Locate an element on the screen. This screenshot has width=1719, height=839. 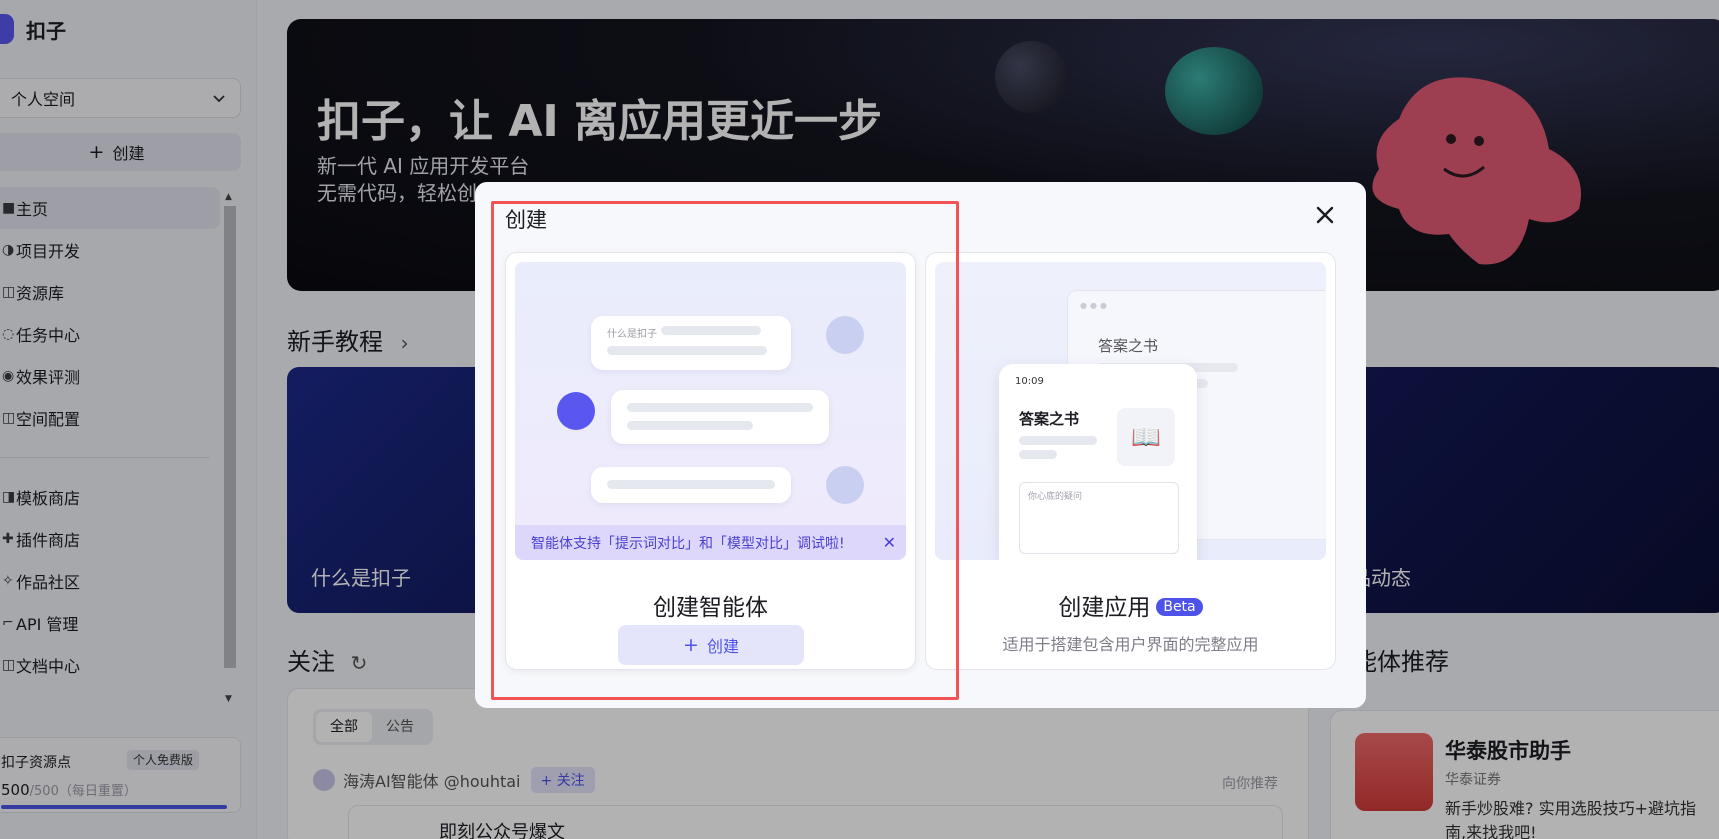
mobile-preview: 10:09 答案之书 📖 你心底的疑问 is located at coordinates (1098, 462).